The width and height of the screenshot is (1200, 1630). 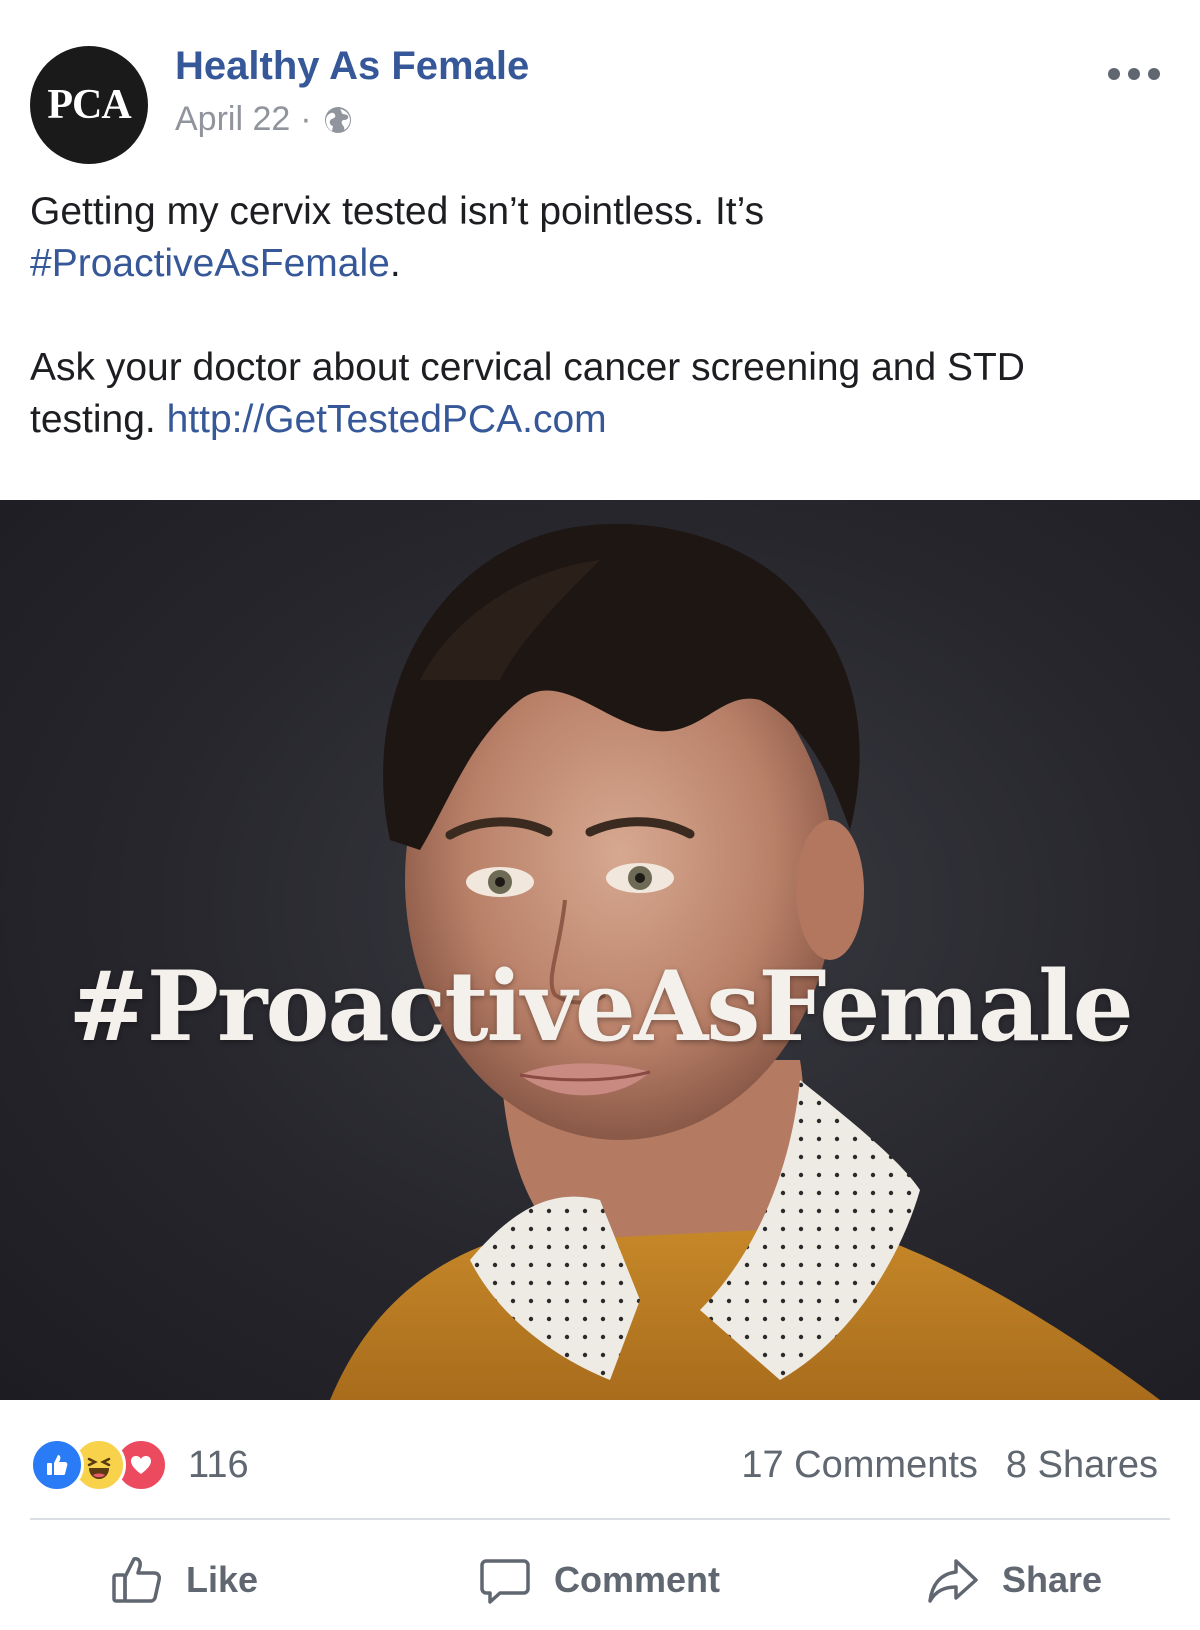 What do you see at coordinates (395, 263) in the screenshot?
I see `hashtag-suffix: .` at bounding box center [395, 263].